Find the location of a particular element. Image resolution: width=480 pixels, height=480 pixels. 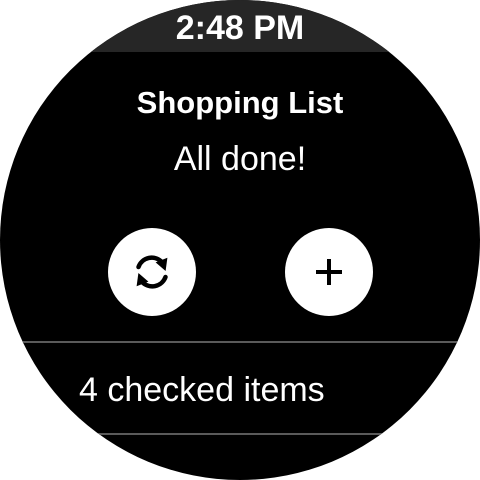

status-bar: 2:48 PM is located at coordinates (240, 26).